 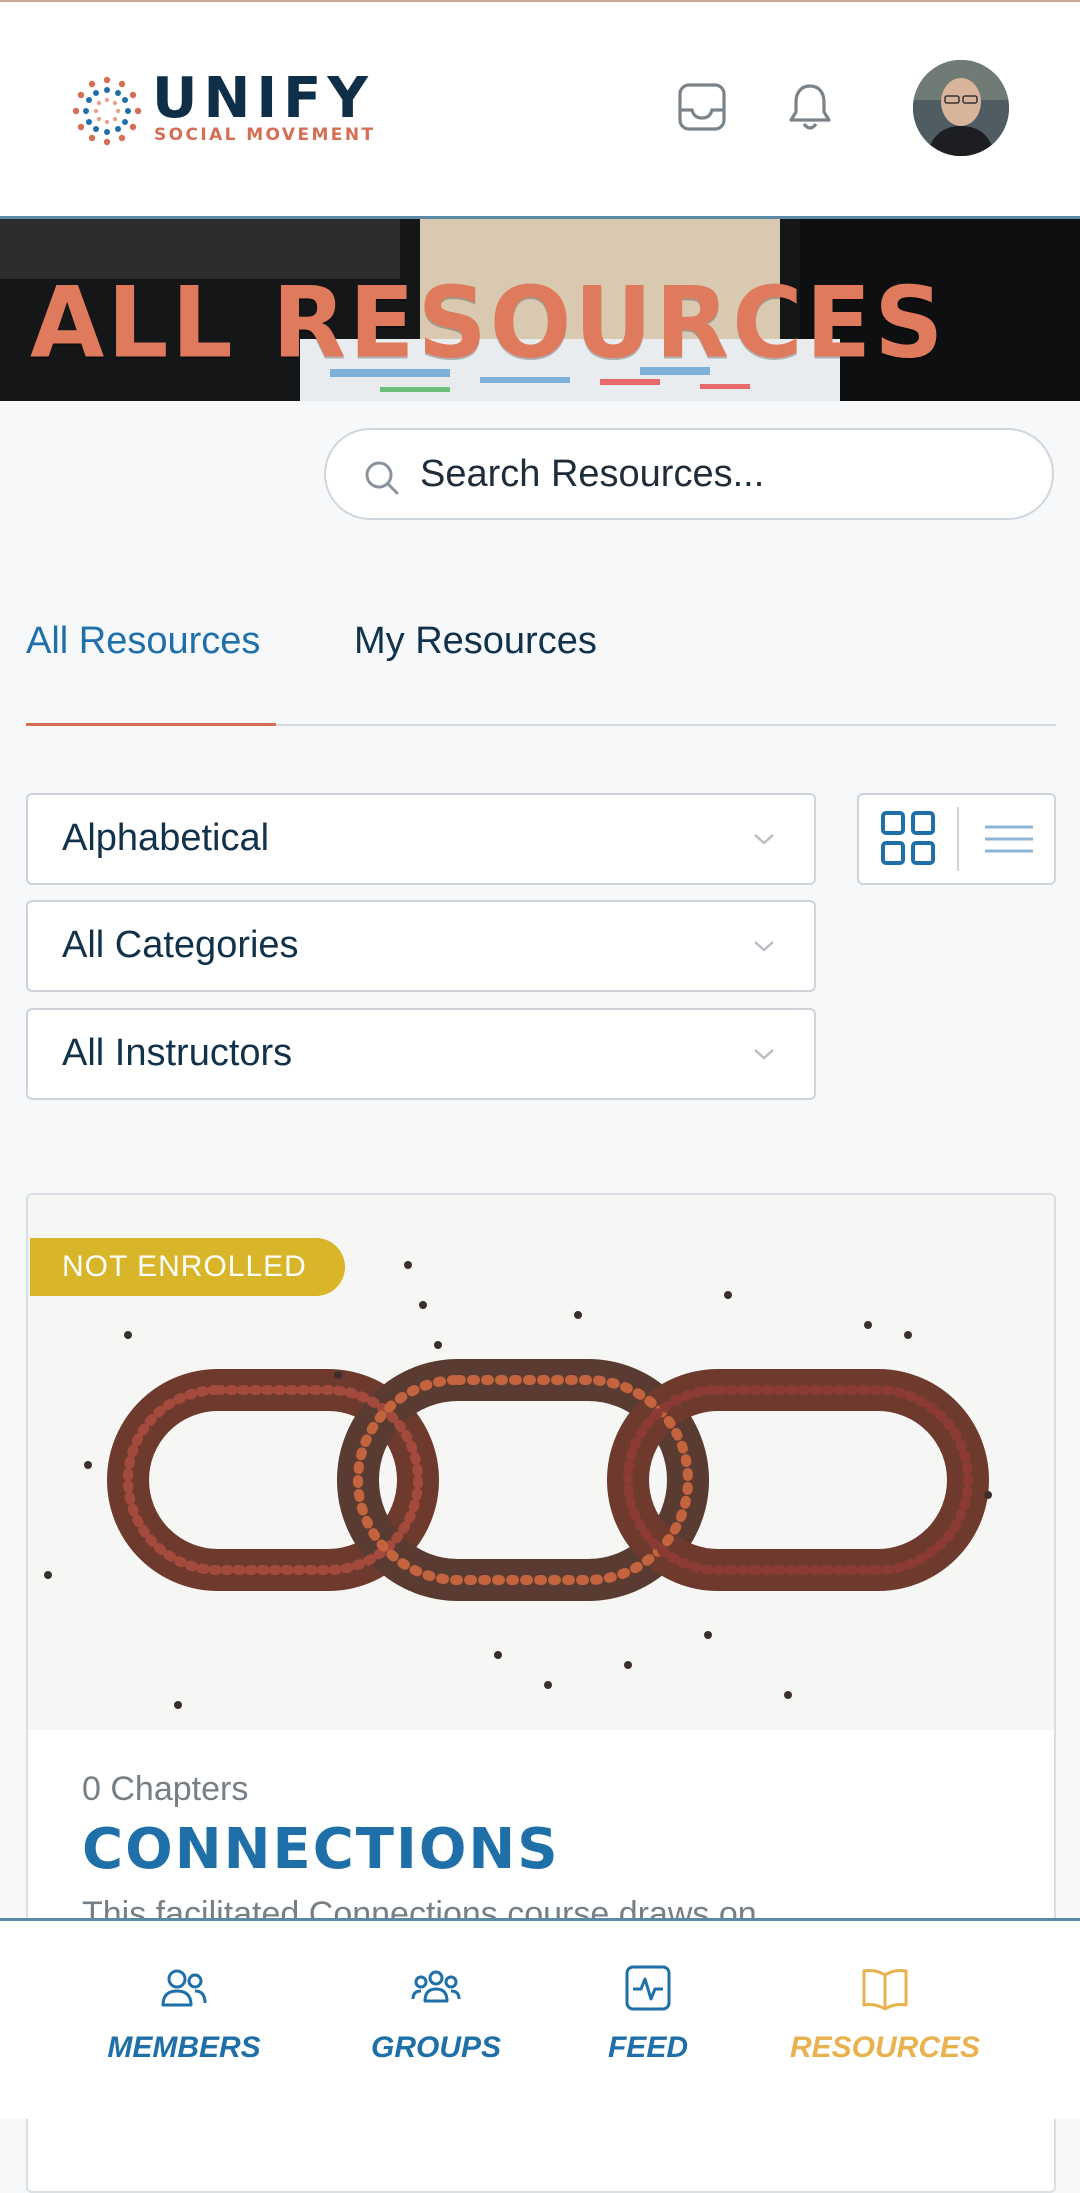 I want to click on category-select-value: All Categories, so click(x=180, y=945).